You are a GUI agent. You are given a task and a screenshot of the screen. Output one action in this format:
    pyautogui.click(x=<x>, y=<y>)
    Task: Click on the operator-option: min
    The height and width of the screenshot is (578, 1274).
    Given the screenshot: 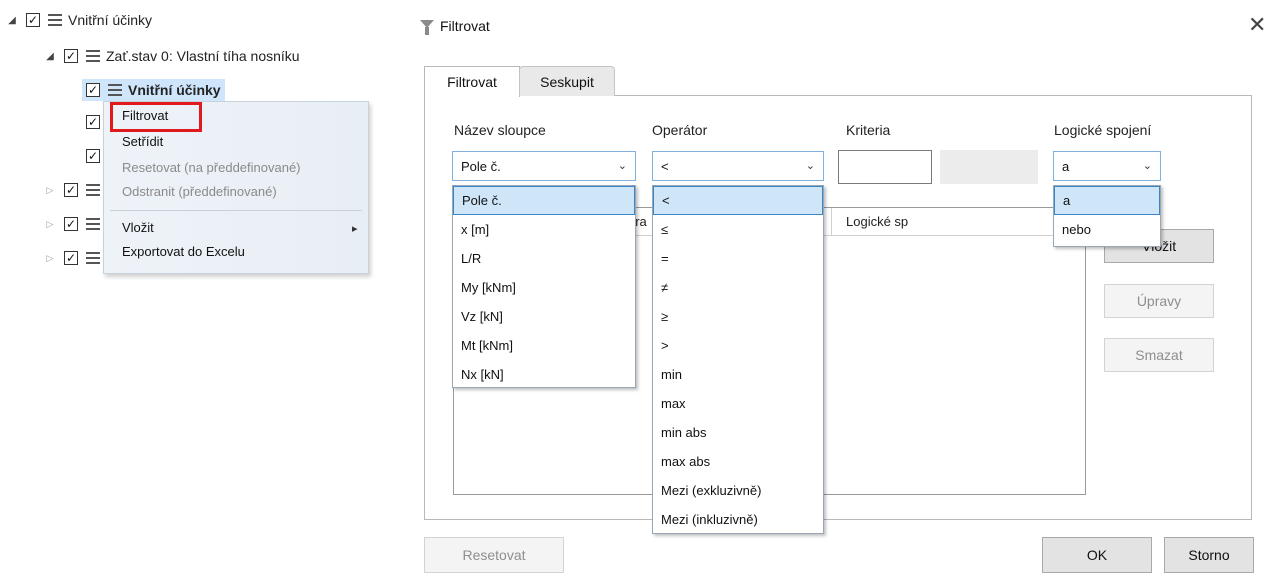 What is the action you would take?
    pyautogui.click(x=738, y=374)
    